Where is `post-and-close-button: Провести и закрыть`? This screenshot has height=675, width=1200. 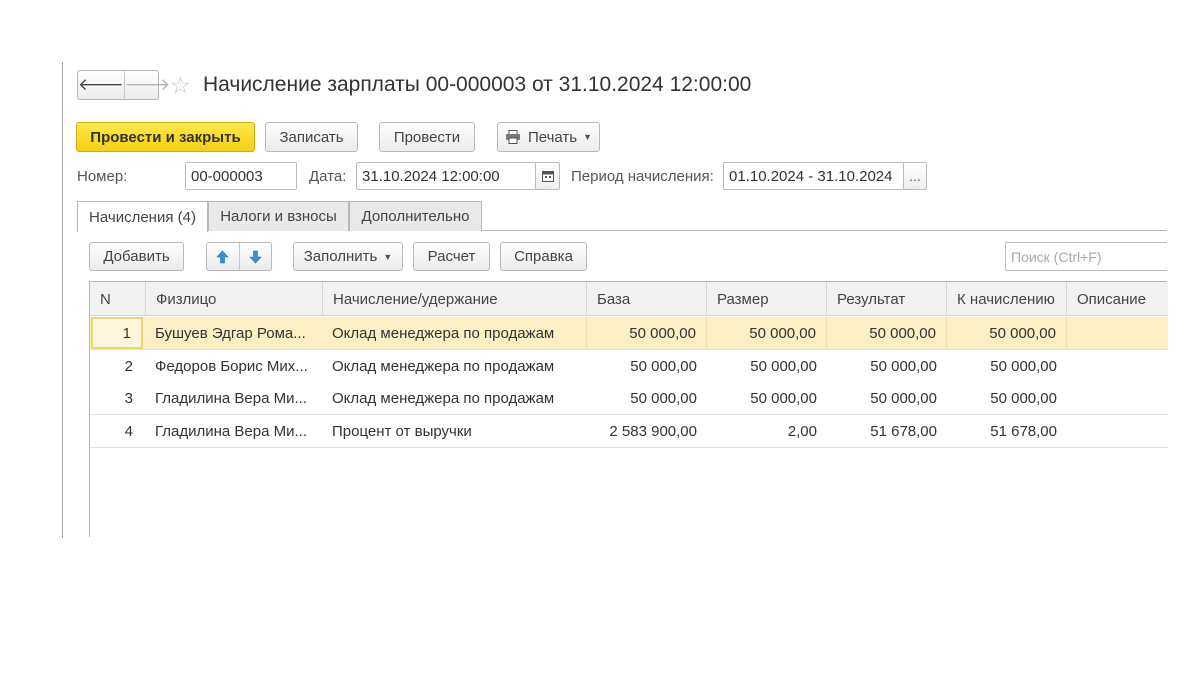 post-and-close-button: Провести и закрыть is located at coordinates (165, 137).